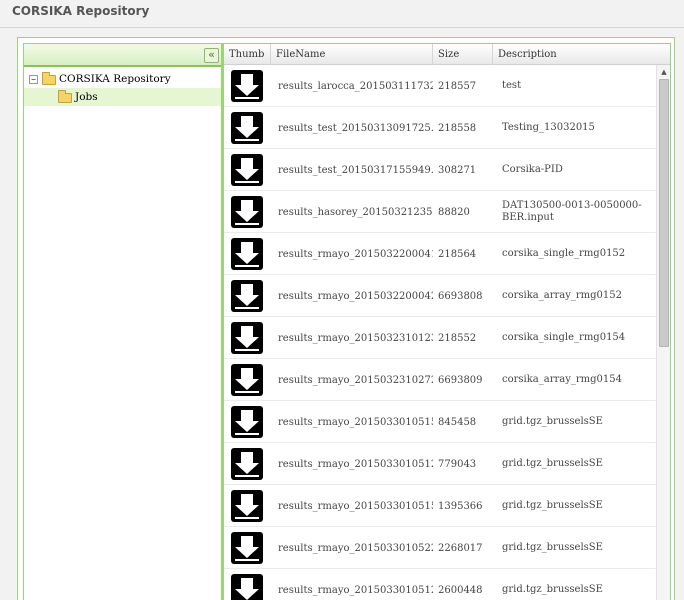 The height and width of the screenshot is (600, 684). I want to click on tree-node-root: − CORSIKA Repository, so click(122, 79).